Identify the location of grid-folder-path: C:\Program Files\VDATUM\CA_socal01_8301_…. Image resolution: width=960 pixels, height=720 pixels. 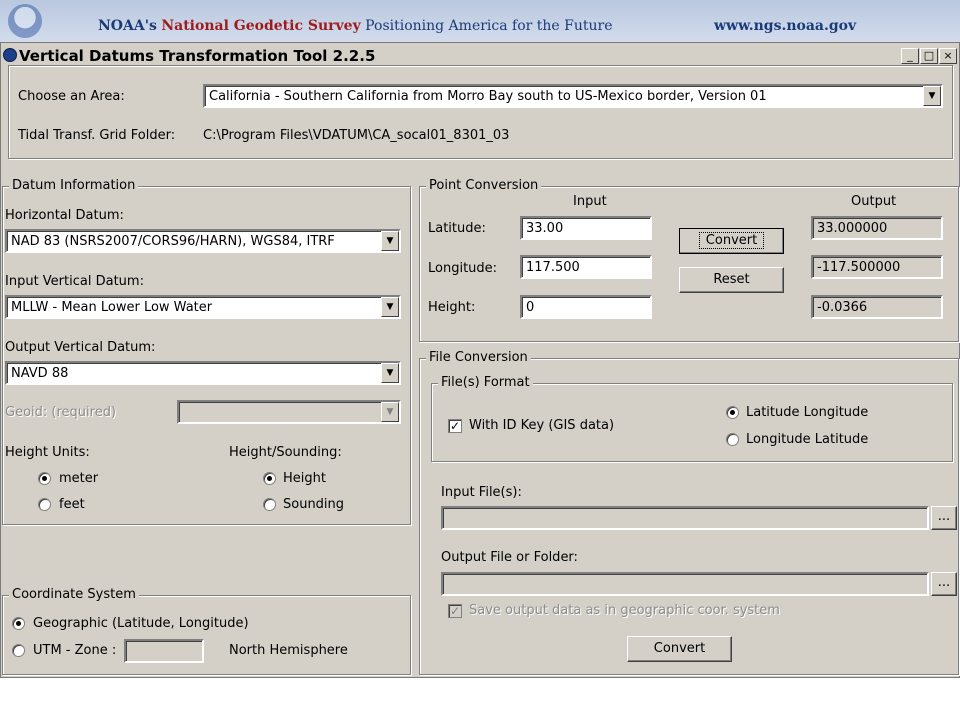
(356, 135).